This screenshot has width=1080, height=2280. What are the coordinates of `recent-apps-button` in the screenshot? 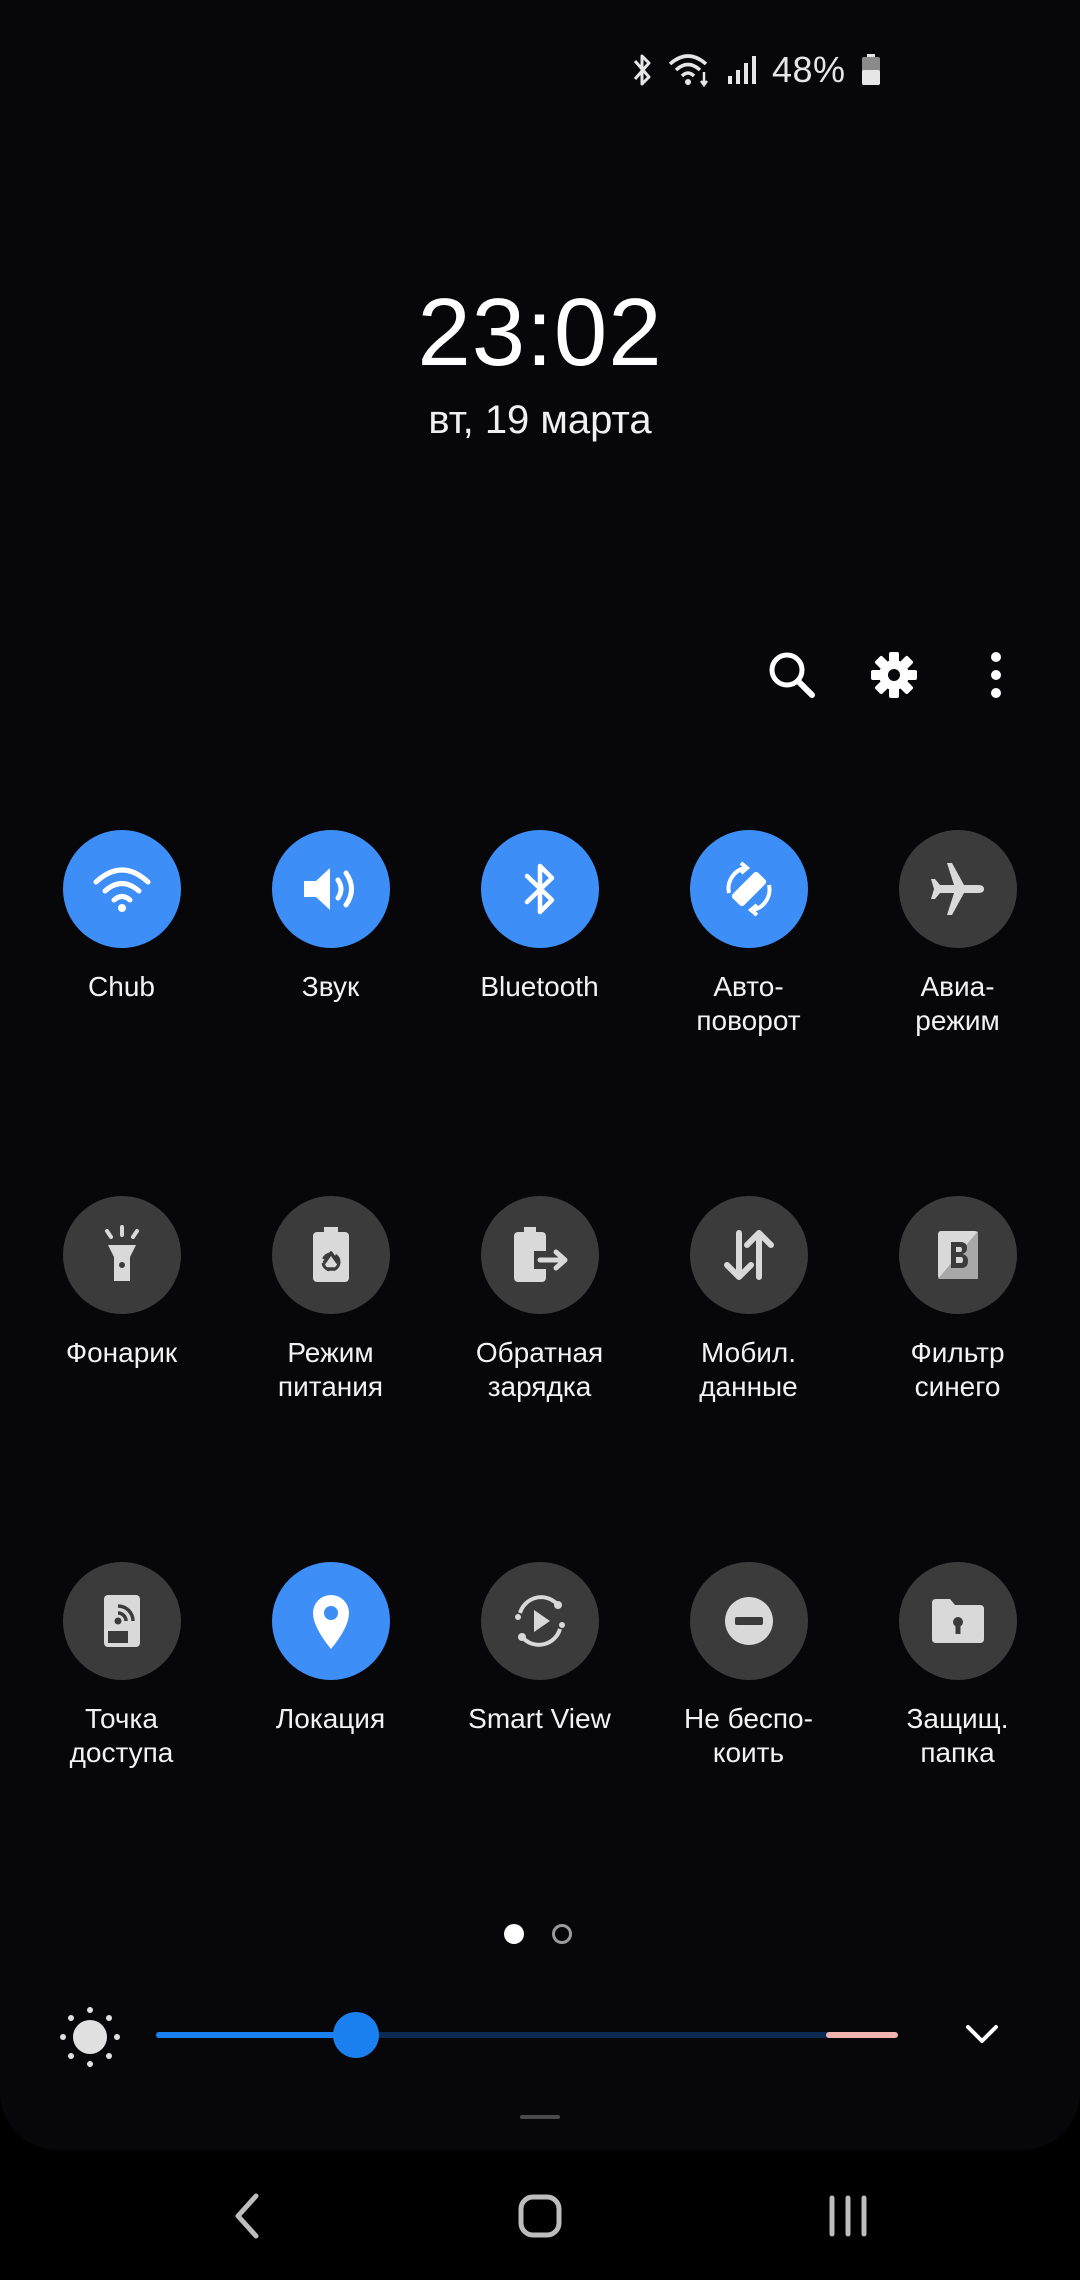 It's located at (848, 2218).